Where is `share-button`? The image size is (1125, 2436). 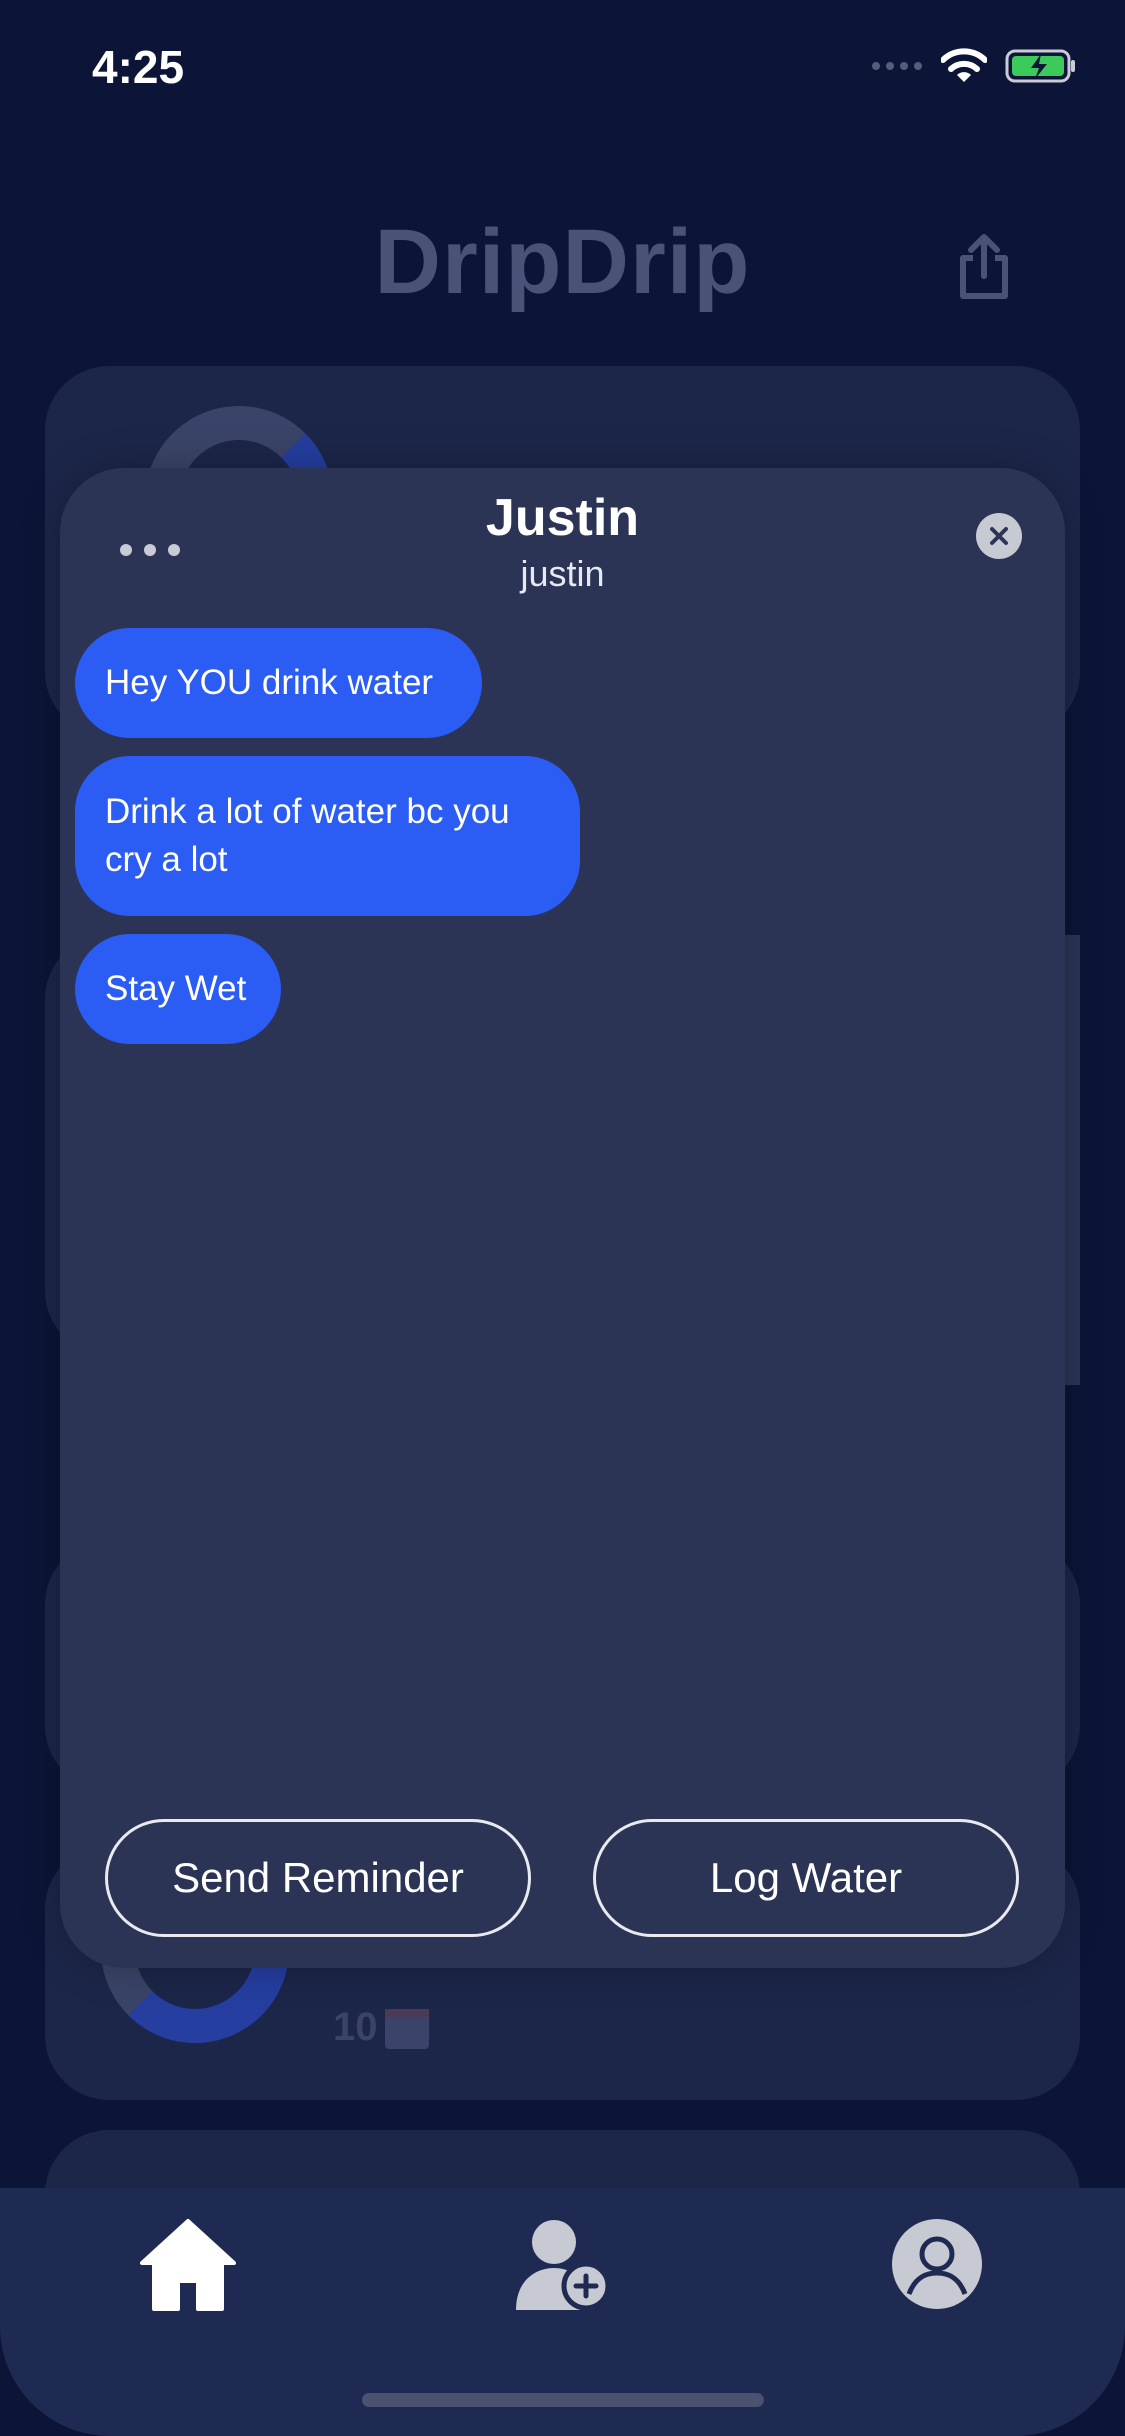 share-button is located at coordinates (984, 267).